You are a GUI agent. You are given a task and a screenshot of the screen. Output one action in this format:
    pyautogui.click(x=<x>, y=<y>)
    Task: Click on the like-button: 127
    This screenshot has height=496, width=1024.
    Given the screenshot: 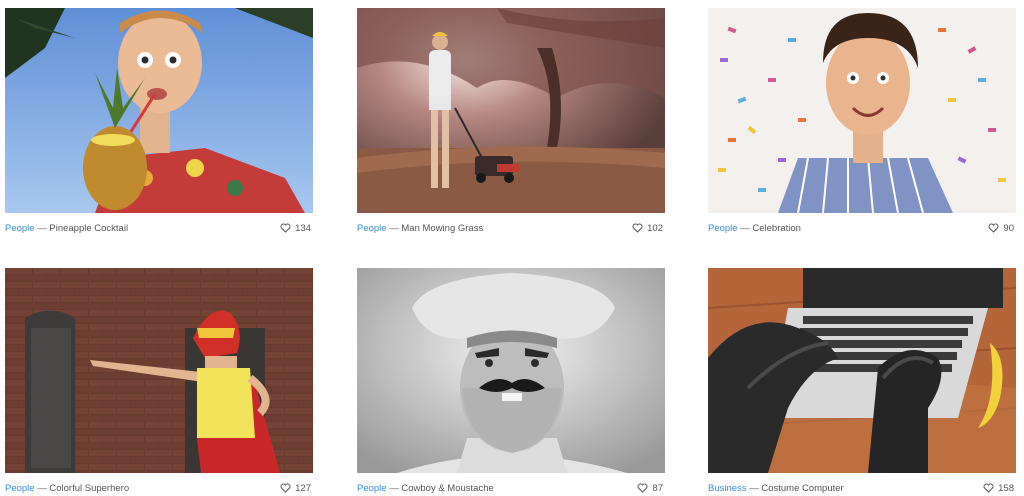 What is the action you would take?
    pyautogui.click(x=296, y=488)
    